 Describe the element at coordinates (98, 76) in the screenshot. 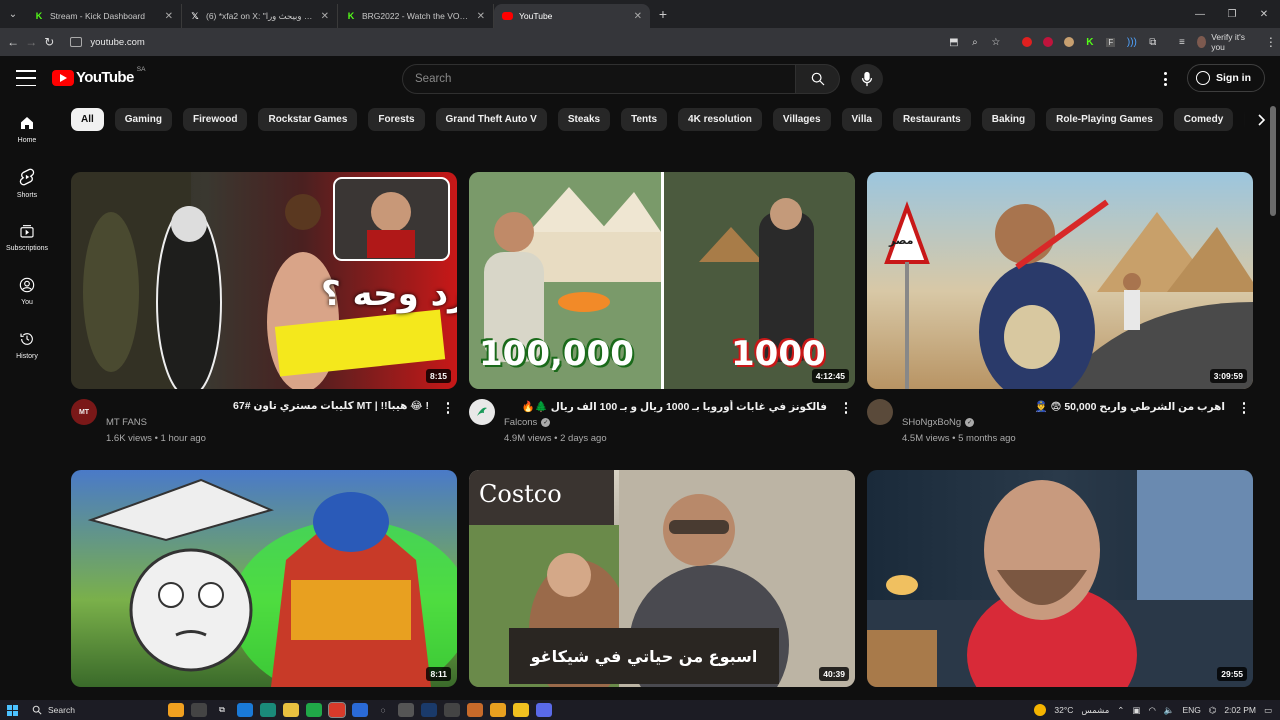

I see `youtube-logo: YouTube SA` at that location.